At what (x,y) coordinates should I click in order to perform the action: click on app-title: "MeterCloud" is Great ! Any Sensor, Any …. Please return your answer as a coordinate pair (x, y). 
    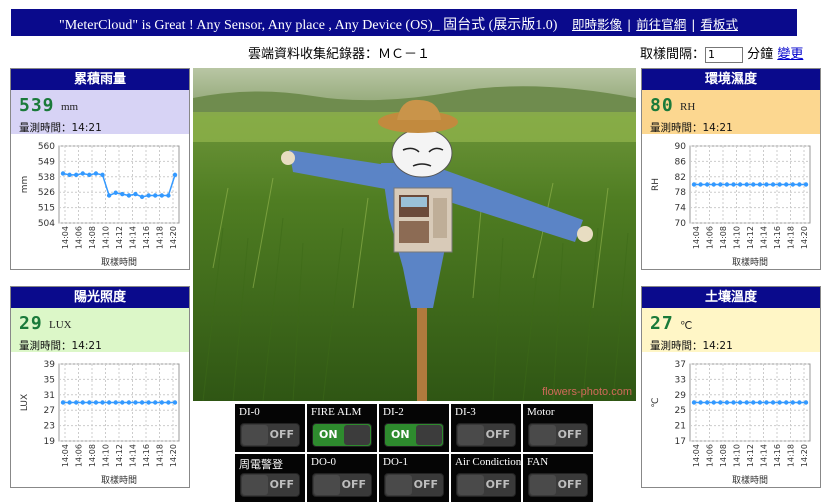
    Looking at the image, I should click on (308, 25).